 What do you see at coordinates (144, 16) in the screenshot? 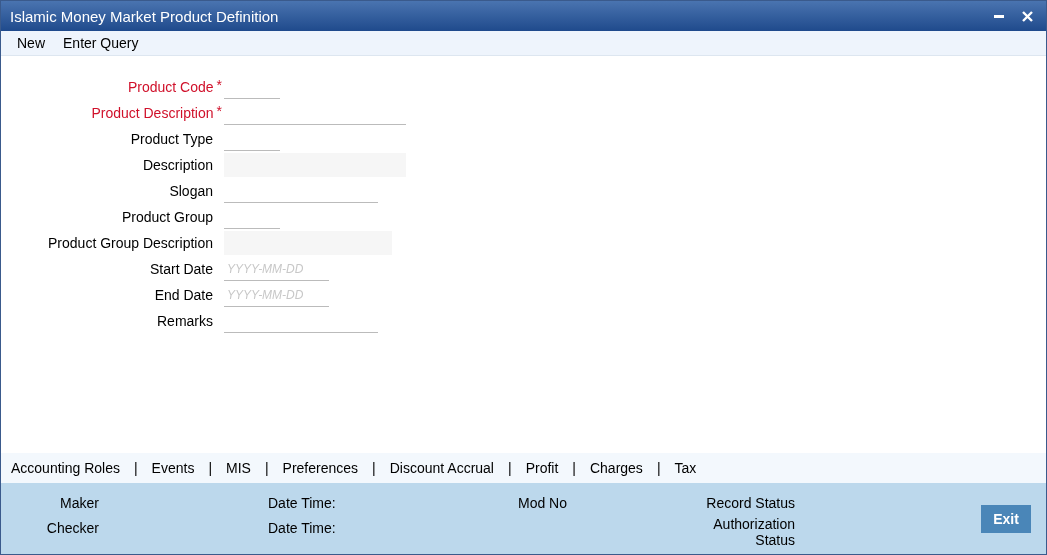
I see `window-title: Islamic Money Market Product Definition` at bounding box center [144, 16].